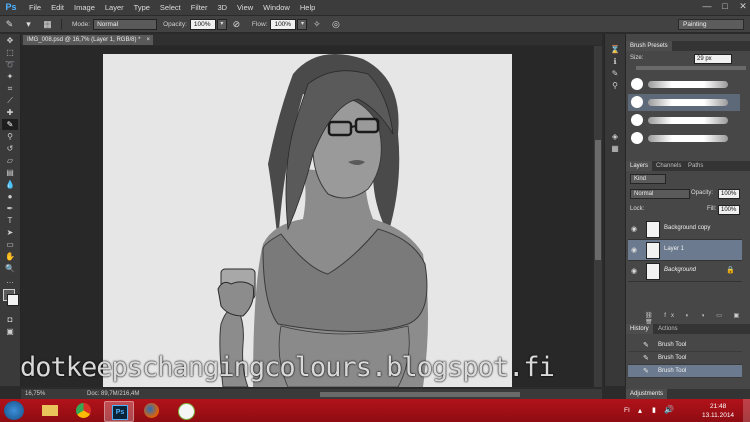 The height and width of the screenshot is (422, 750). What do you see at coordinates (10, 319) in the screenshot?
I see `quick-mask-icon: ◘` at bounding box center [10, 319].